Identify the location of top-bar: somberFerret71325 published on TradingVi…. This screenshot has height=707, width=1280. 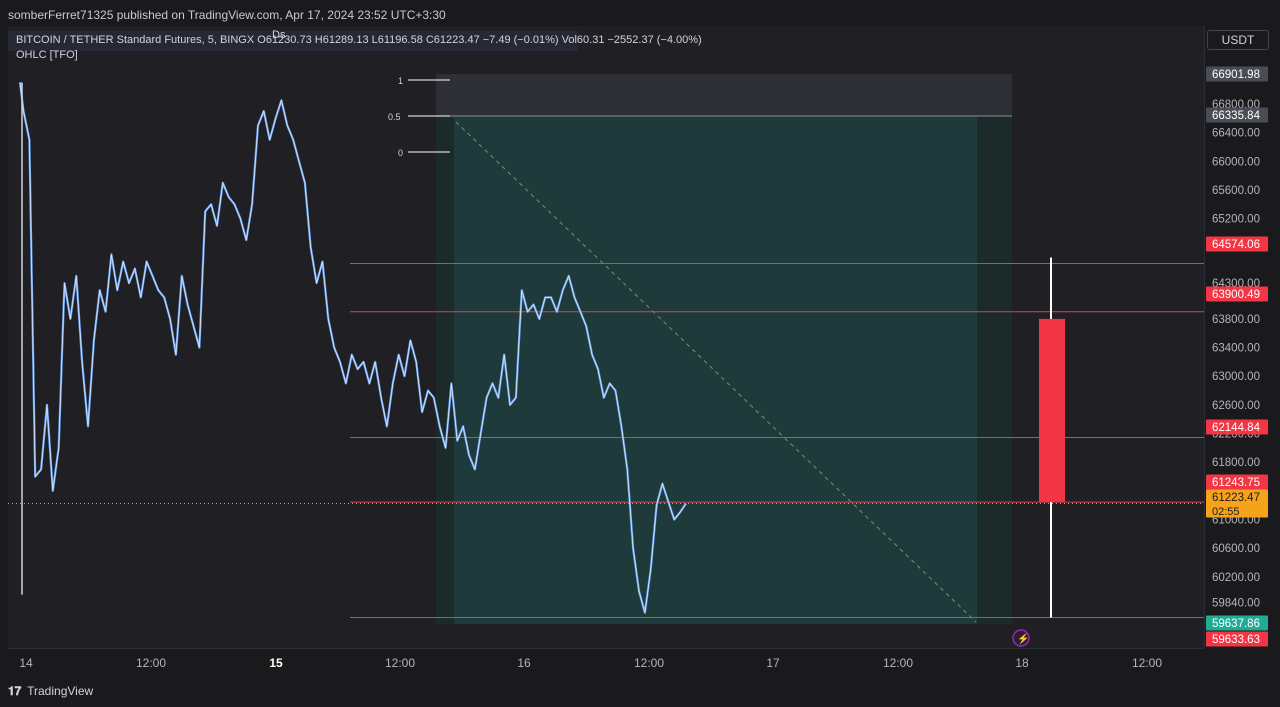
(640, 13).